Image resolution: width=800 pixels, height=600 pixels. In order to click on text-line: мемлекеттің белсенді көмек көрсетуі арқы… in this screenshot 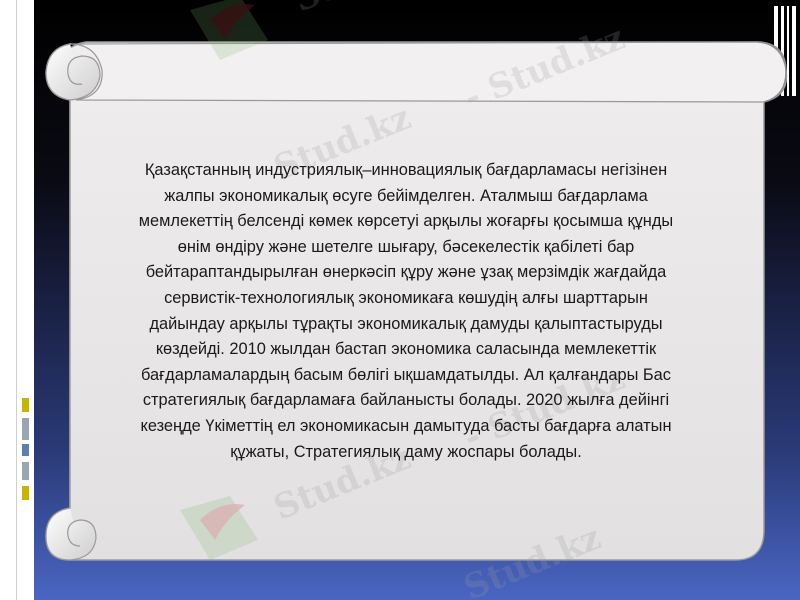, I will do `click(406, 221)`.